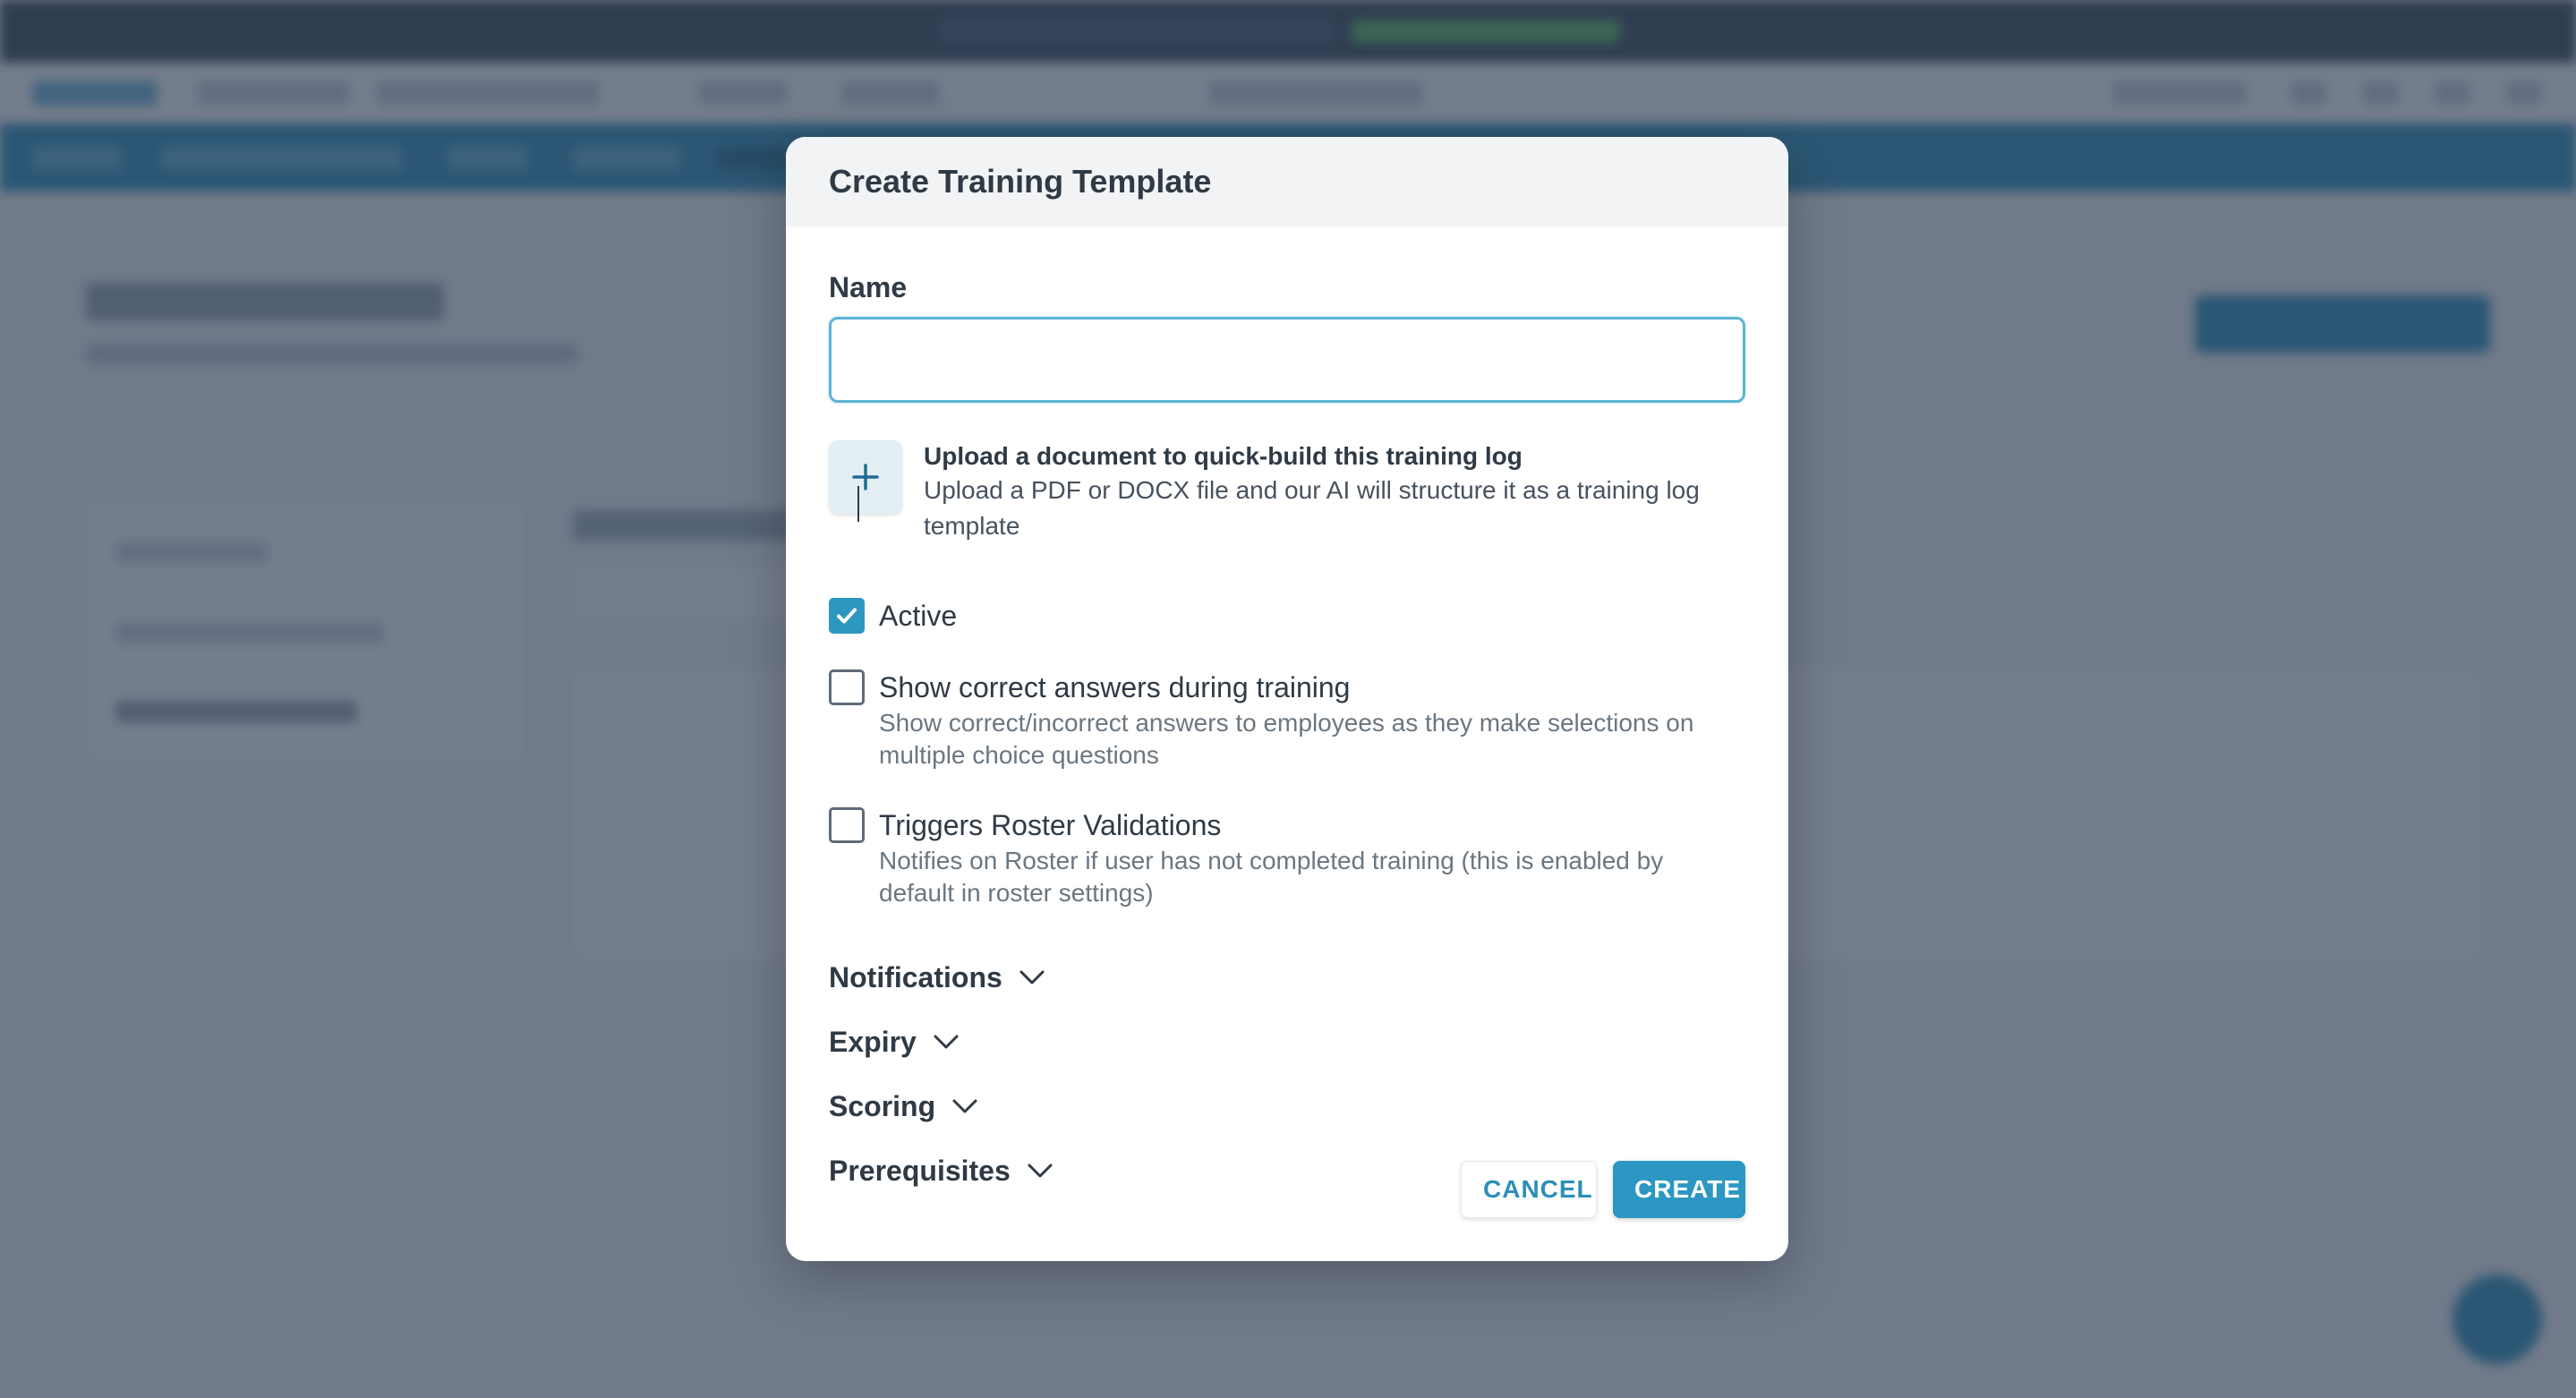  I want to click on plus-icon, so click(865, 477).